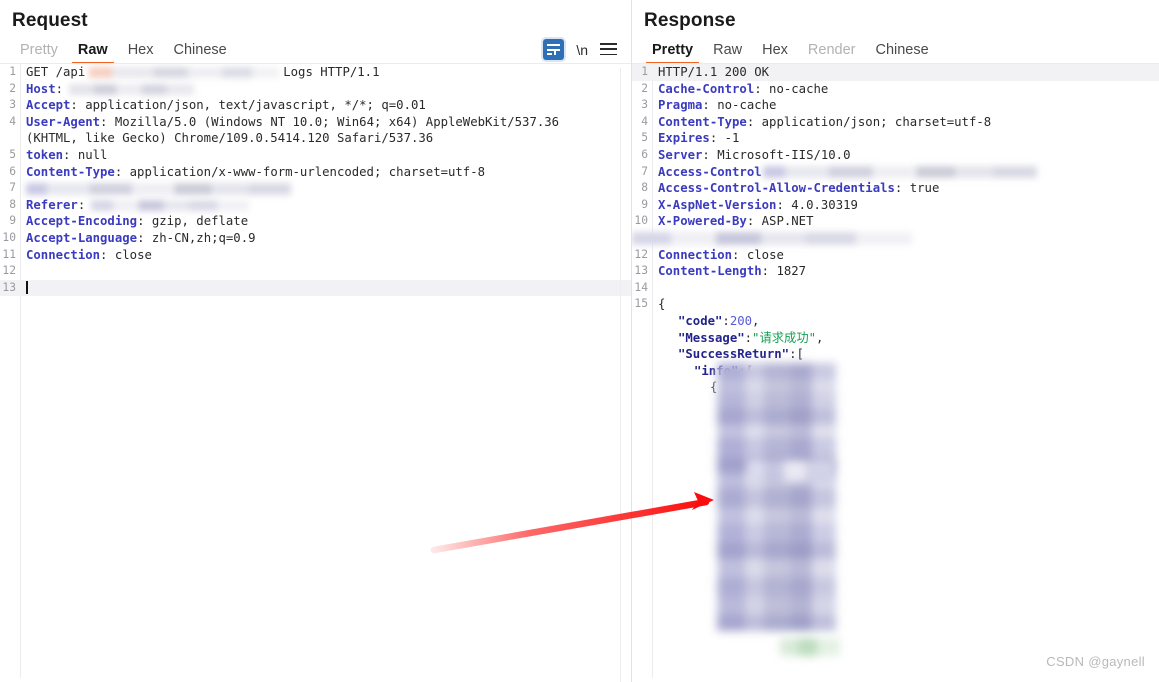 Image resolution: width=1159 pixels, height=682 pixels. What do you see at coordinates (641, 287) in the screenshot?
I see `line-number: 14` at bounding box center [641, 287].